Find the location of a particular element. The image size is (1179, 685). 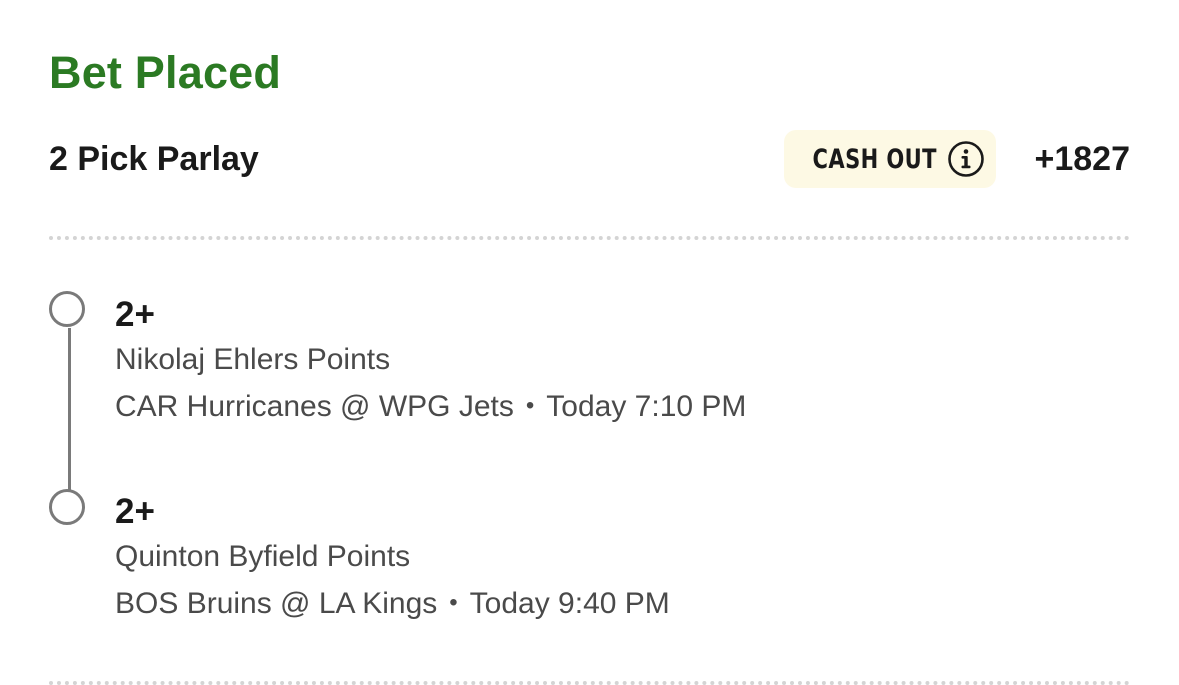

cash-out-label: CASH OUT is located at coordinates (875, 159).